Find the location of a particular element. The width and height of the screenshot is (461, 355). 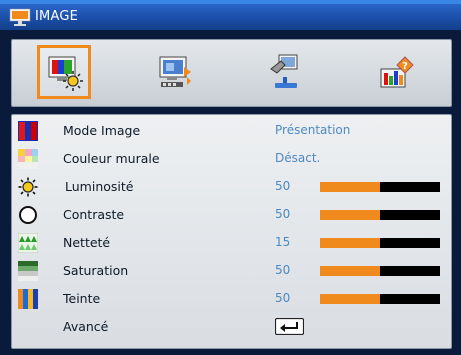

menu-row-mode-image: Mode Image Présentation is located at coordinates (231, 131).